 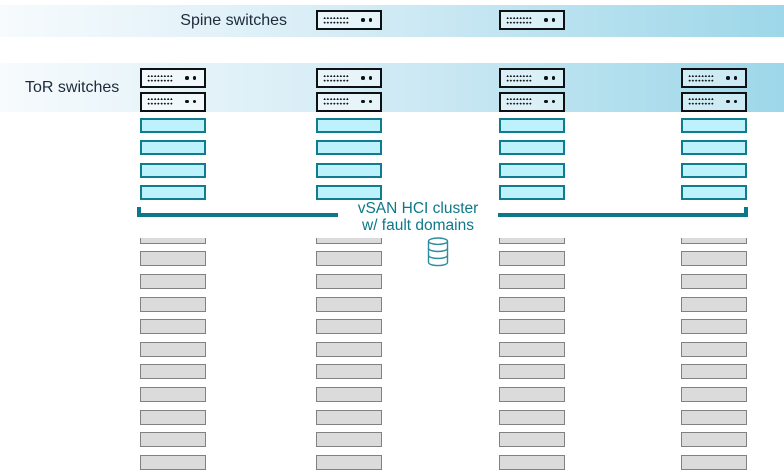 What do you see at coordinates (746, 212) in the screenshot?
I see `fault-domain-bracket-right-tick` at bounding box center [746, 212].